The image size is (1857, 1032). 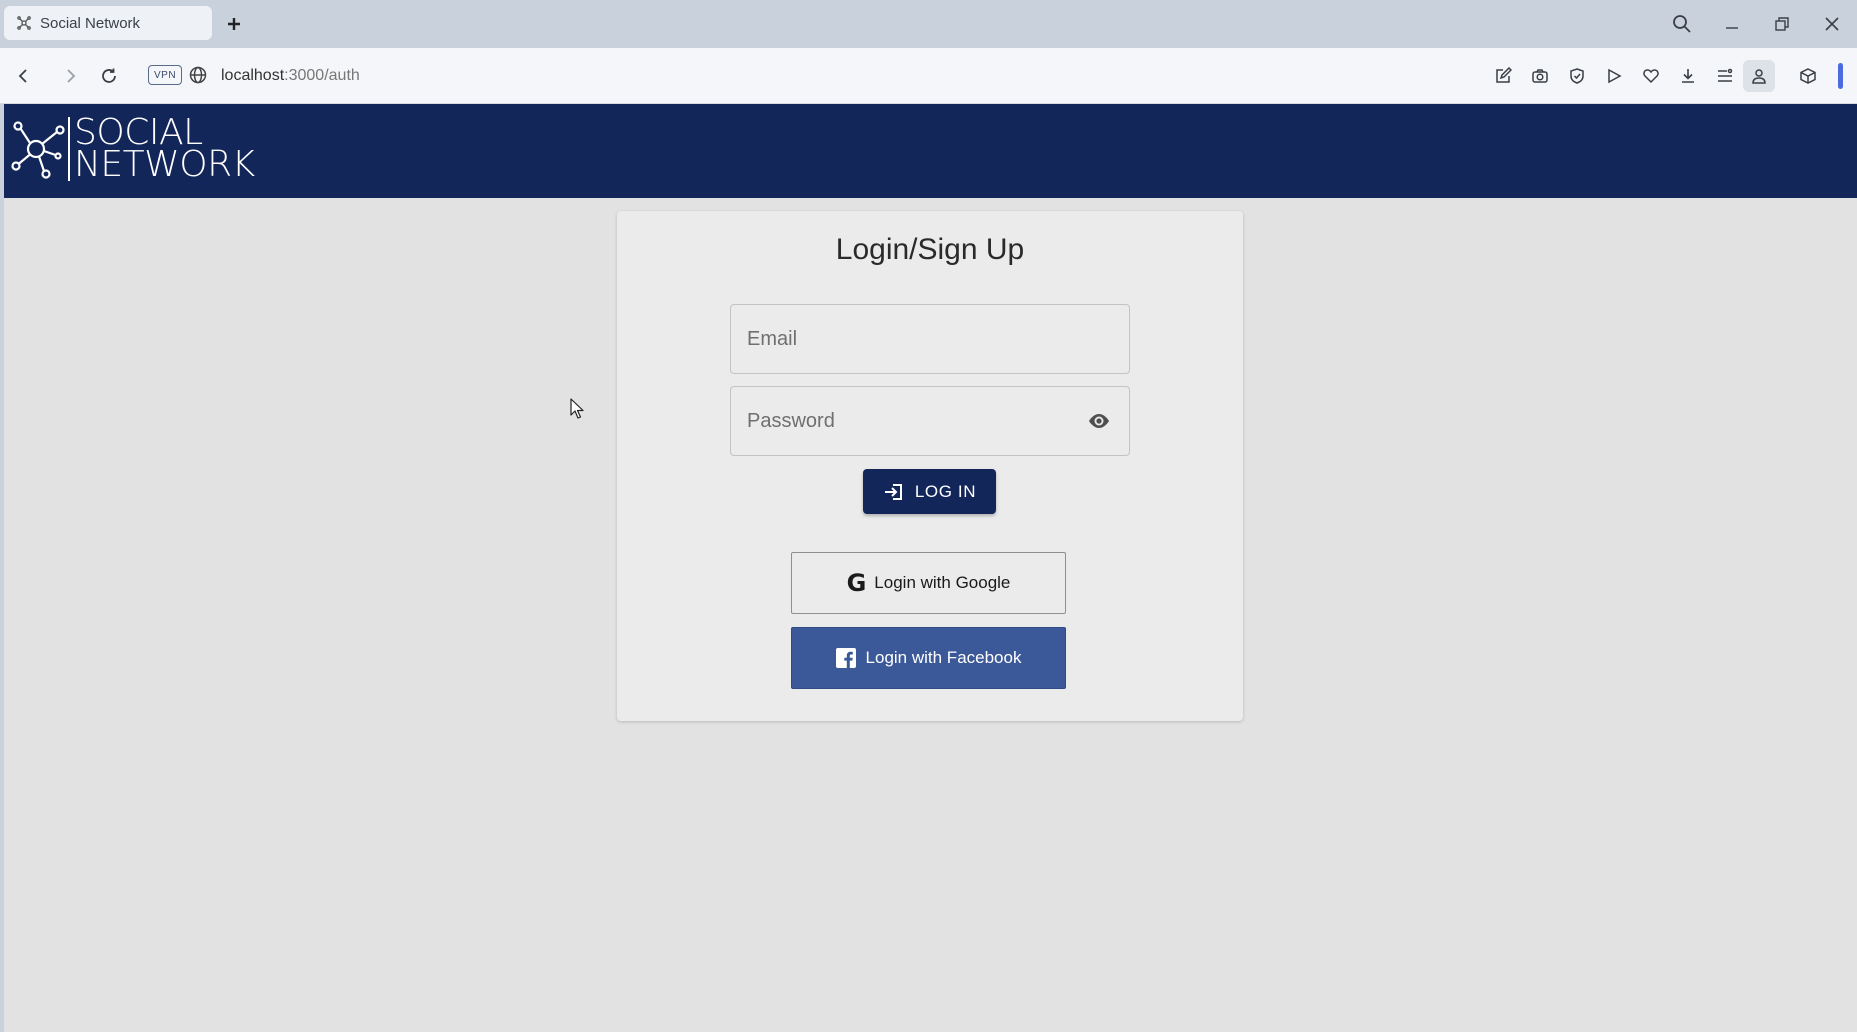 What do you see at coordinates (69, 149) in the screenshot?
I see `logo-divider` at bounding box center [69, 149].